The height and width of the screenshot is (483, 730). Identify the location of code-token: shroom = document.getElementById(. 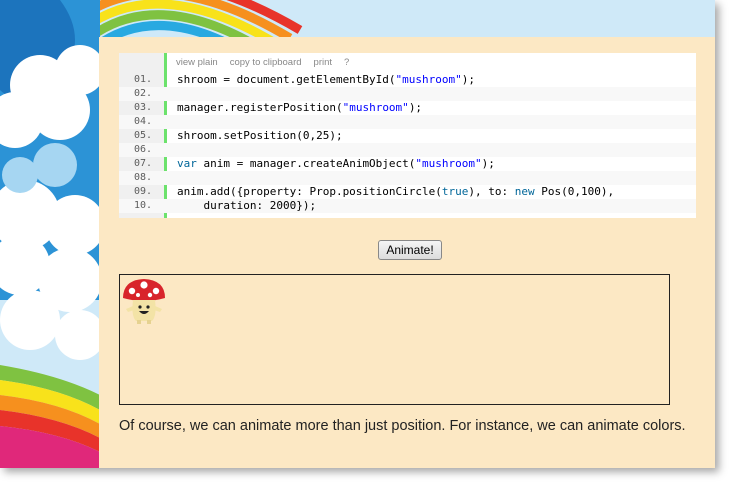
(286, 79).